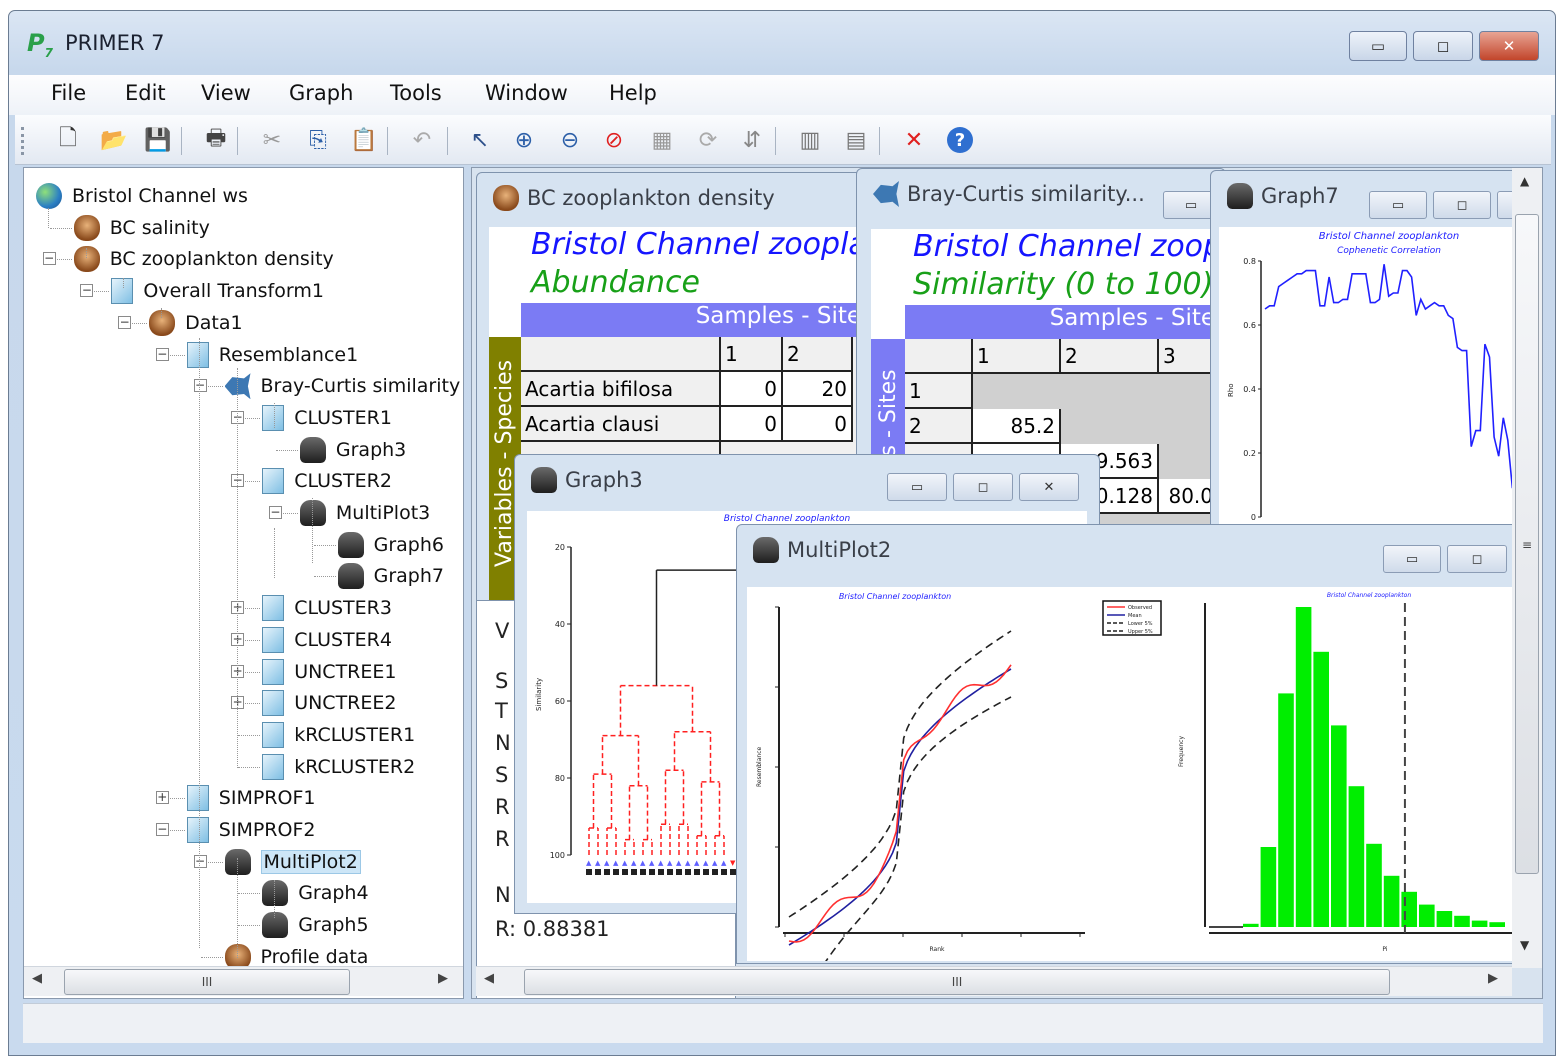 The height and width of the screenshot is (1058, 1562). Describe the element at coordinates (1017, 426) in the screenshot. I see `grid-cell: 85.2` at that location.